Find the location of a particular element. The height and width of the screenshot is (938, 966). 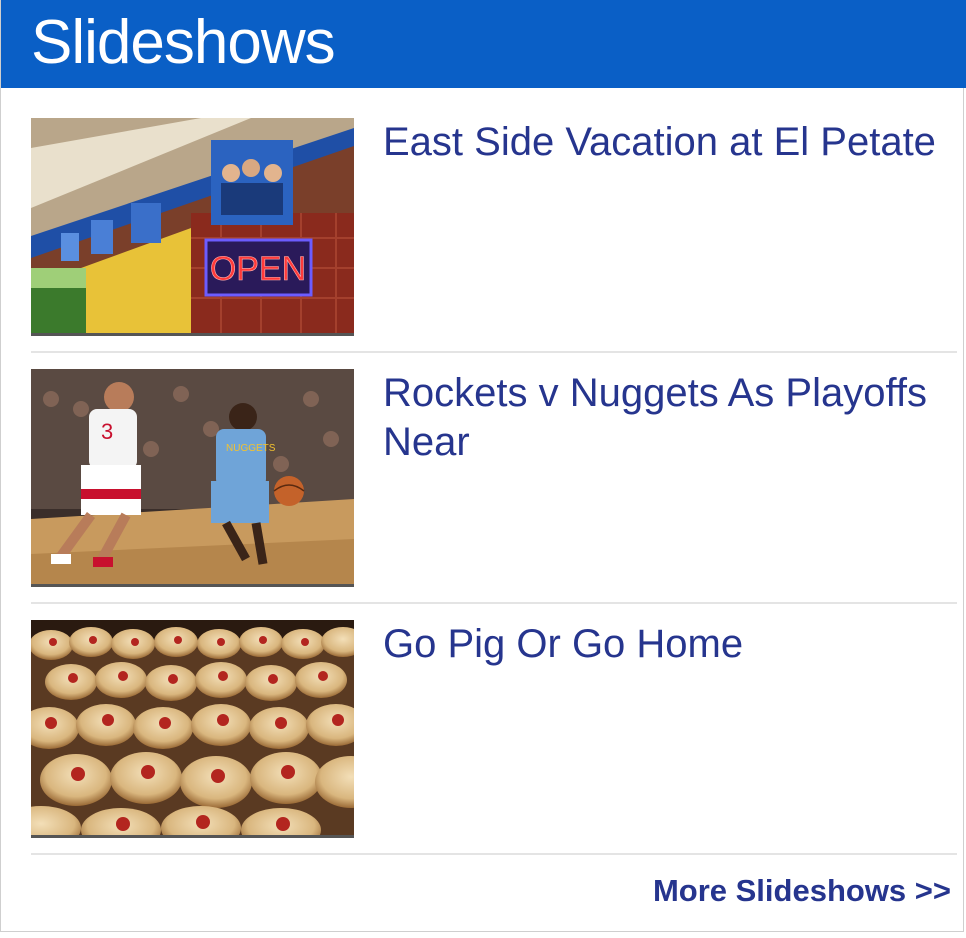

slideshow-thumbnail: 3 NUGGETS is located at coordinates (192, 478).